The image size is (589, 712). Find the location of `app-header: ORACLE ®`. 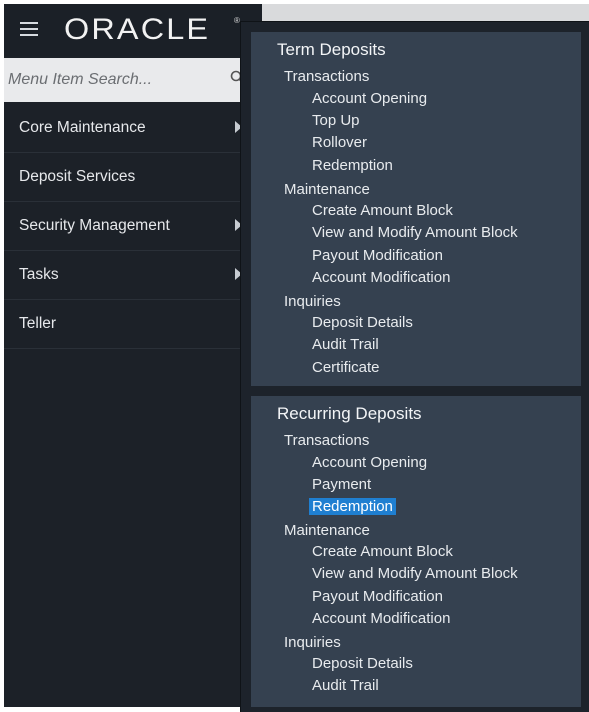

app-header: ORACLE ® is located at coordinates (133, 30).